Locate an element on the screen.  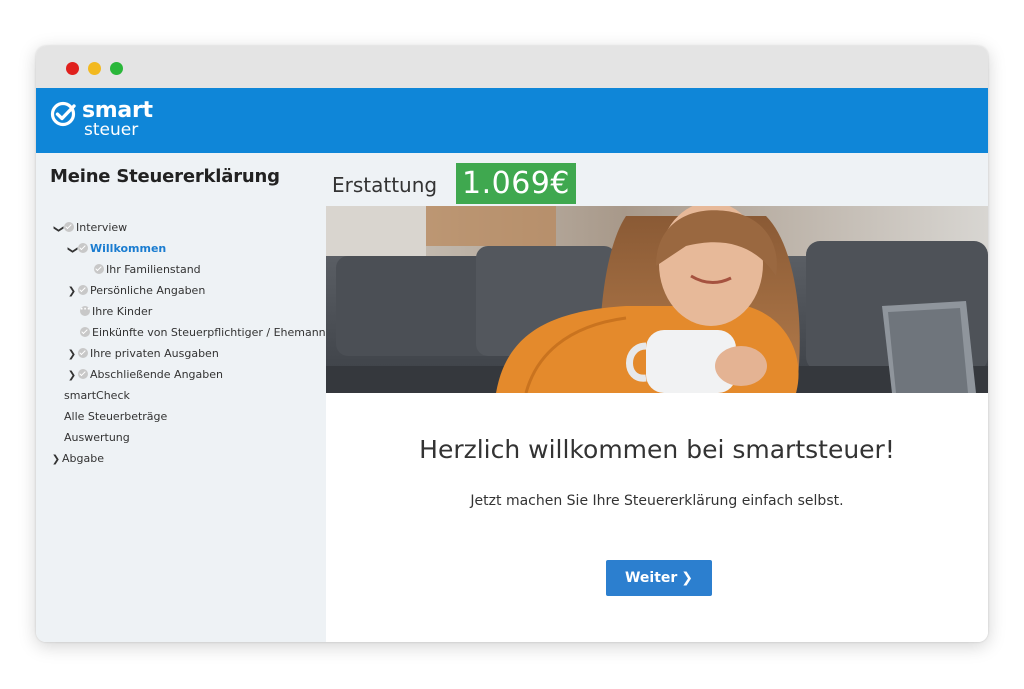
nav-item-ihre-kinder: Ihre Kinder is located at coordinates (116, 311).